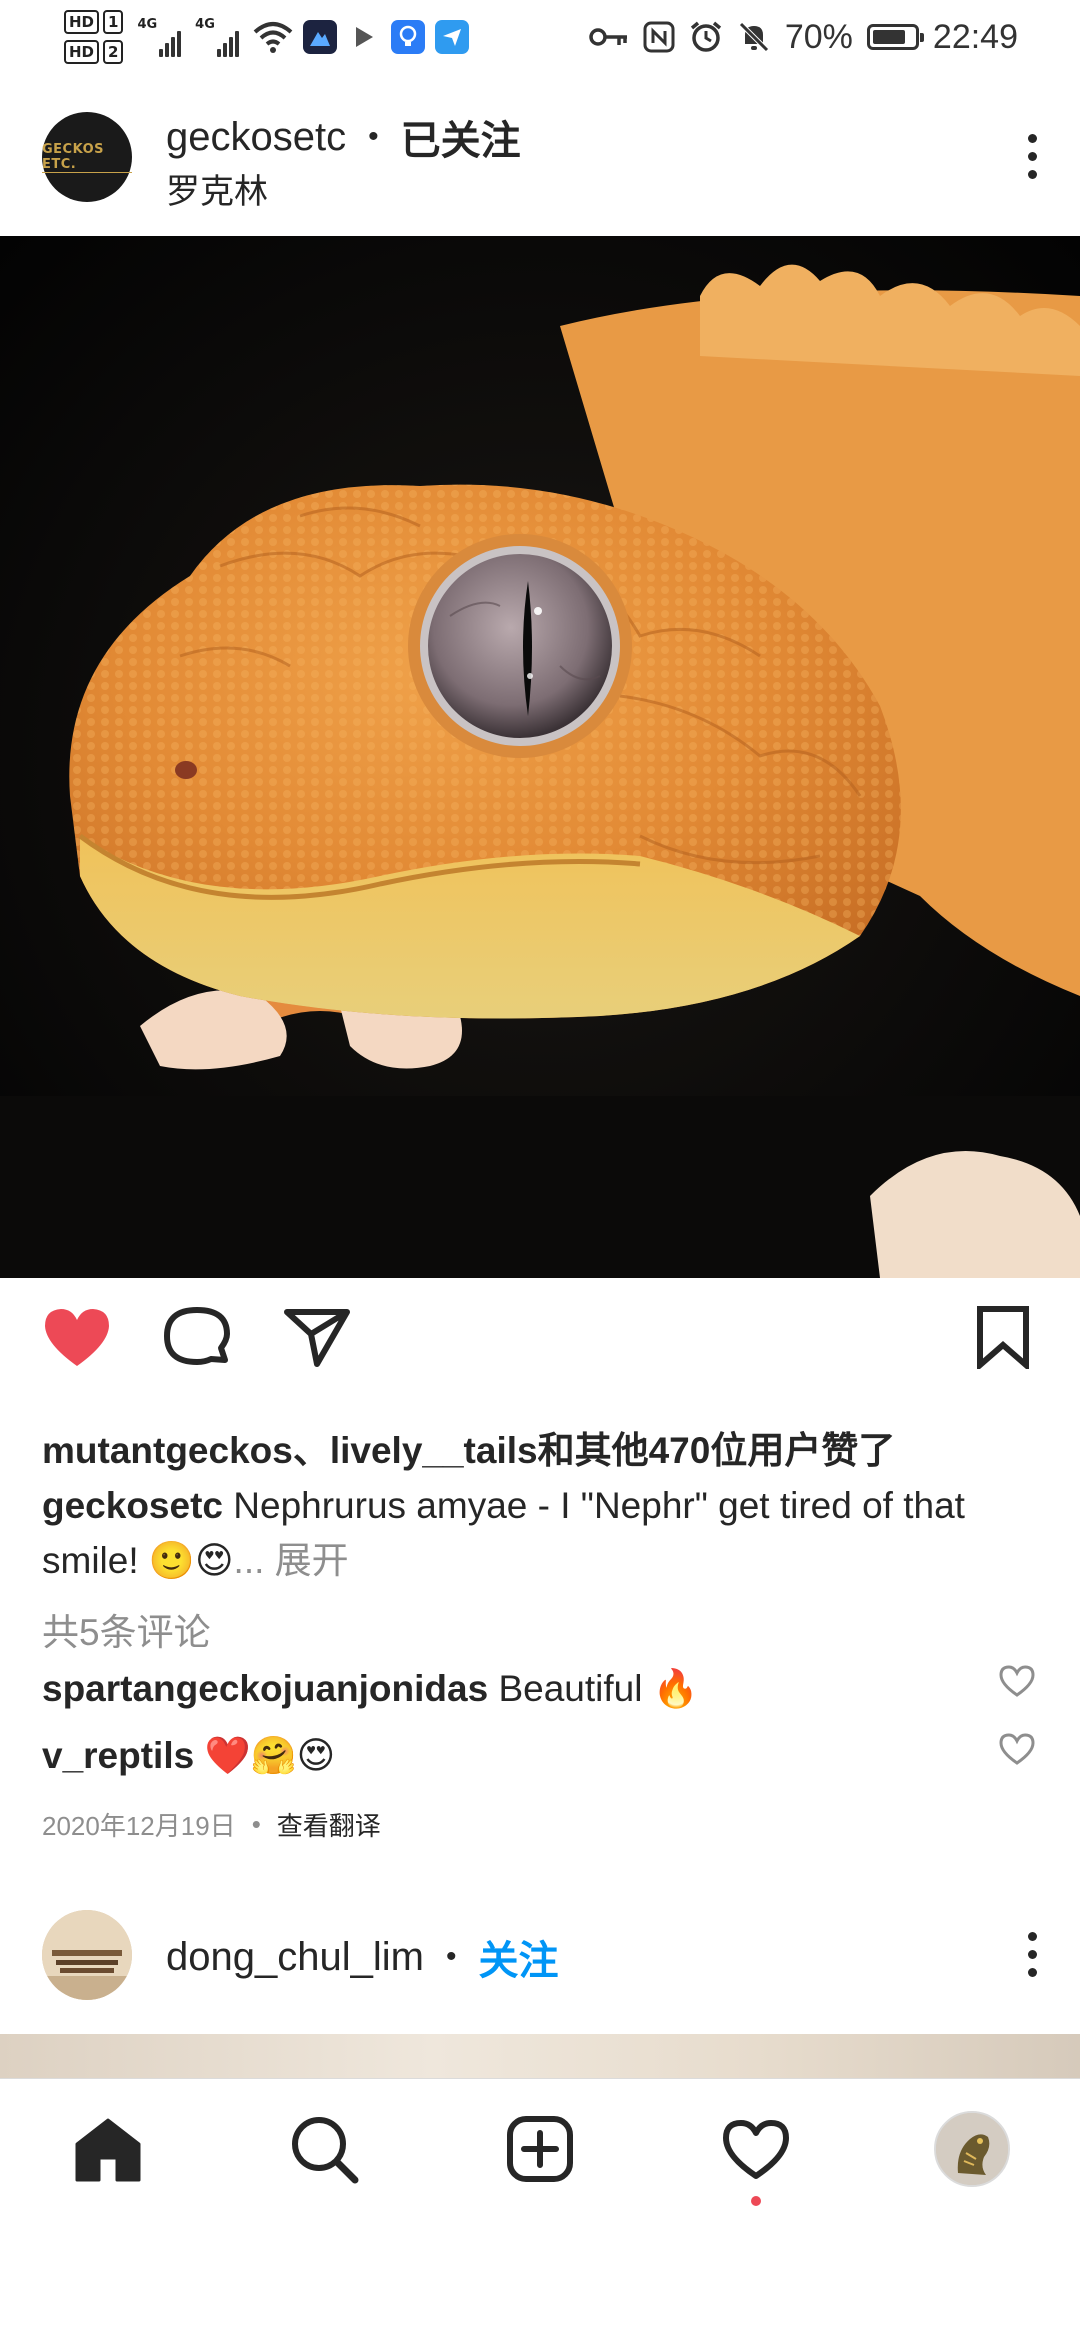 The image size is (1080, 2340). I want to click on comment-row: v_reptils ❤️🤗😍, so click(532, 1756).